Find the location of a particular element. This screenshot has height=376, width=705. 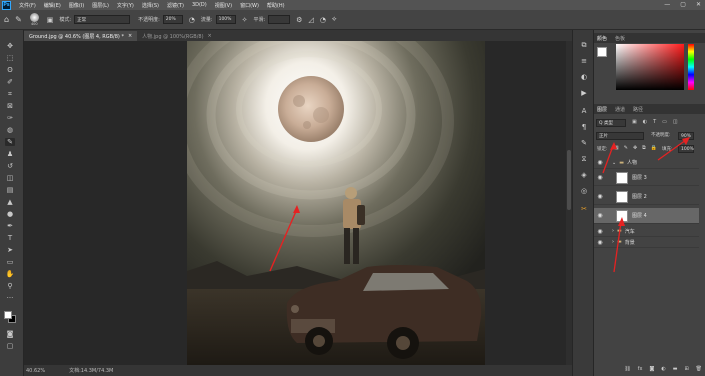

foreground-color-fill is located at coordinates (8, 315).